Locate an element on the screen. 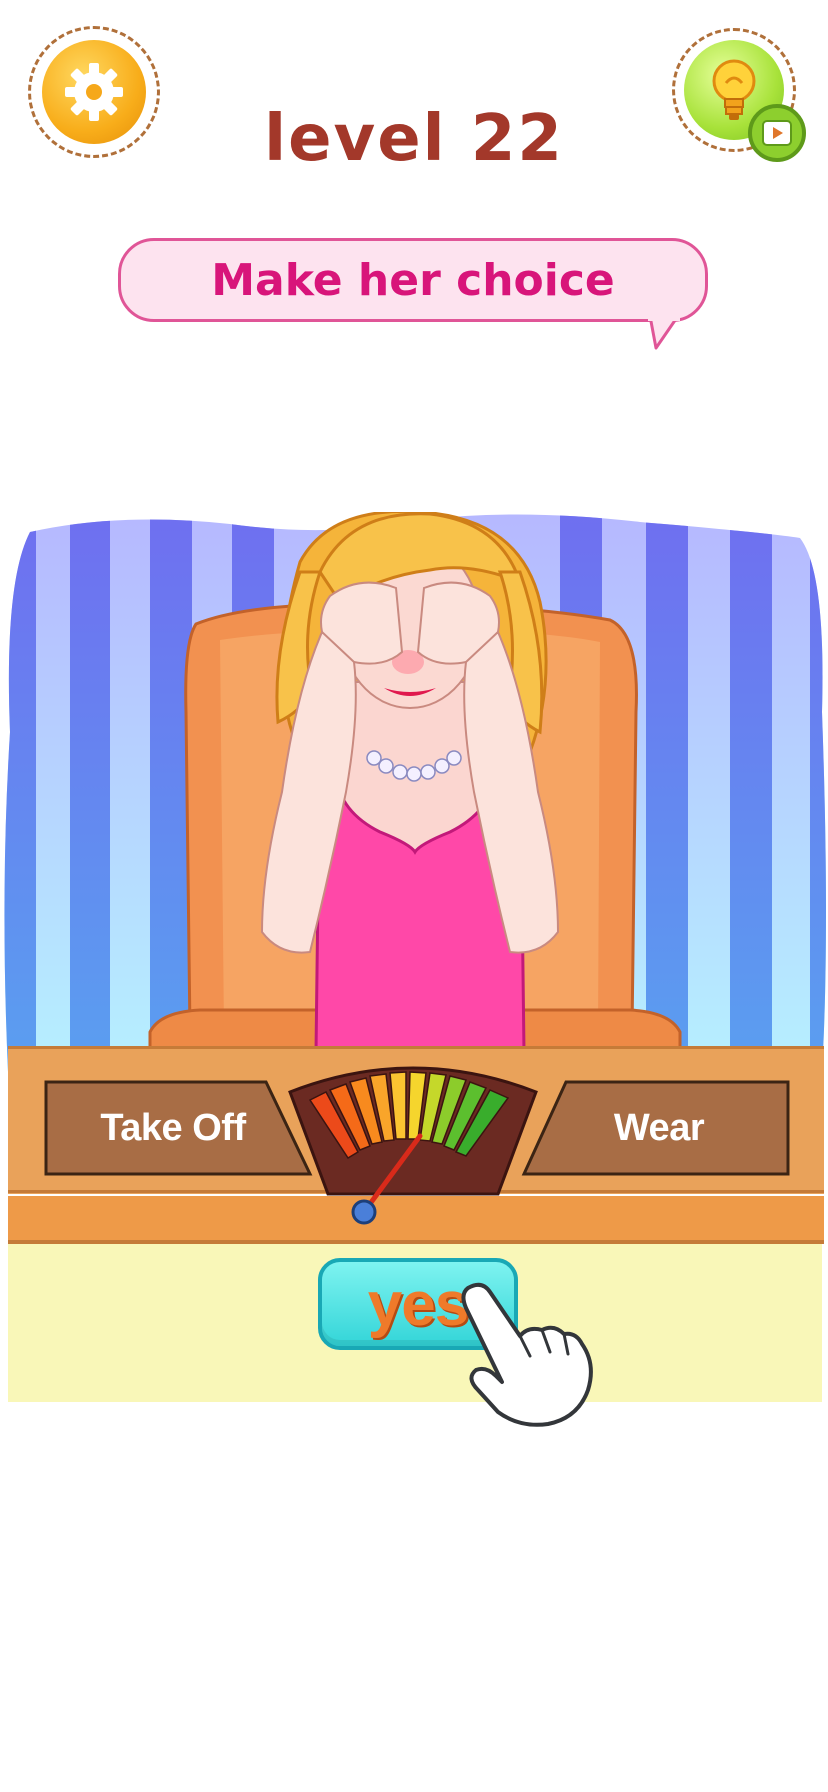 The height and width of the screenshot is (1792, 828). take-off-label: Take Off is located at coordinates (173, 1127).